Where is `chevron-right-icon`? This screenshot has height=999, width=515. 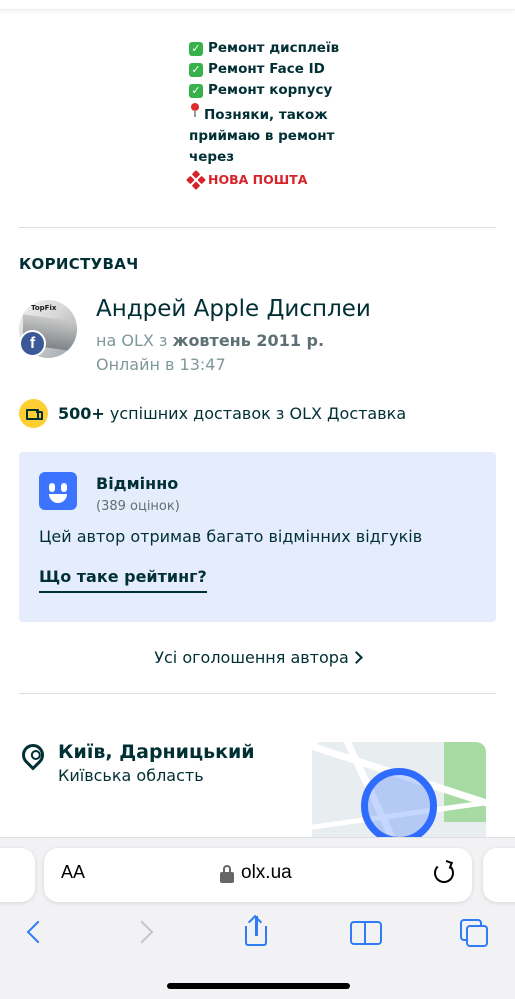
chevron-right-icon is located at coordinates (356, 657).